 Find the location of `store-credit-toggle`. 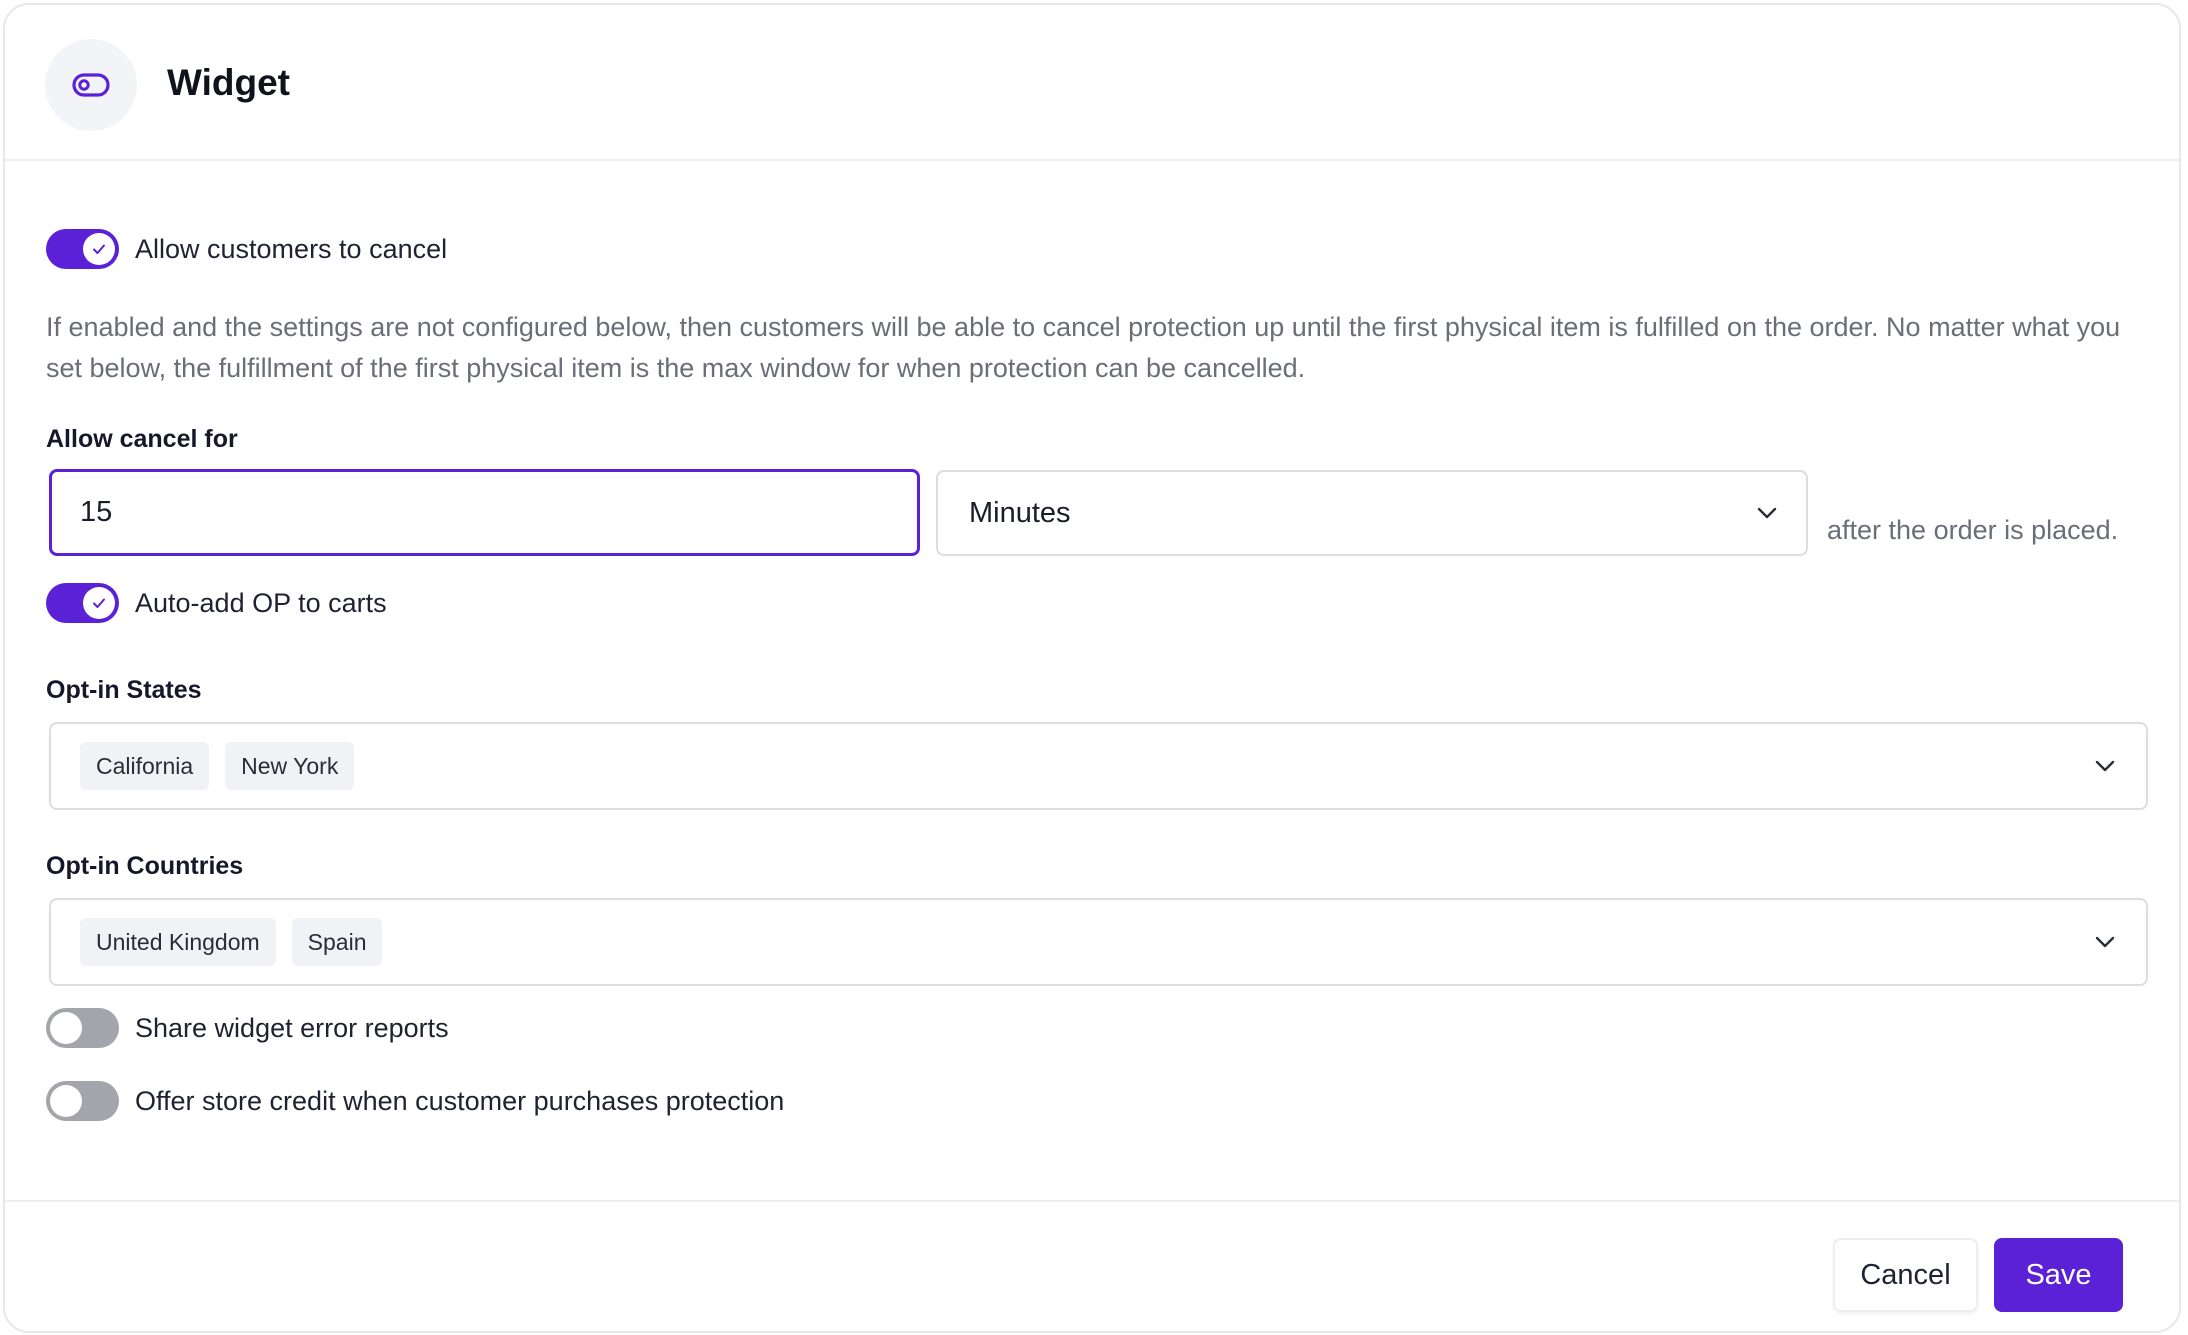

store-credit-toggle is located at coordinates (82, 1101).